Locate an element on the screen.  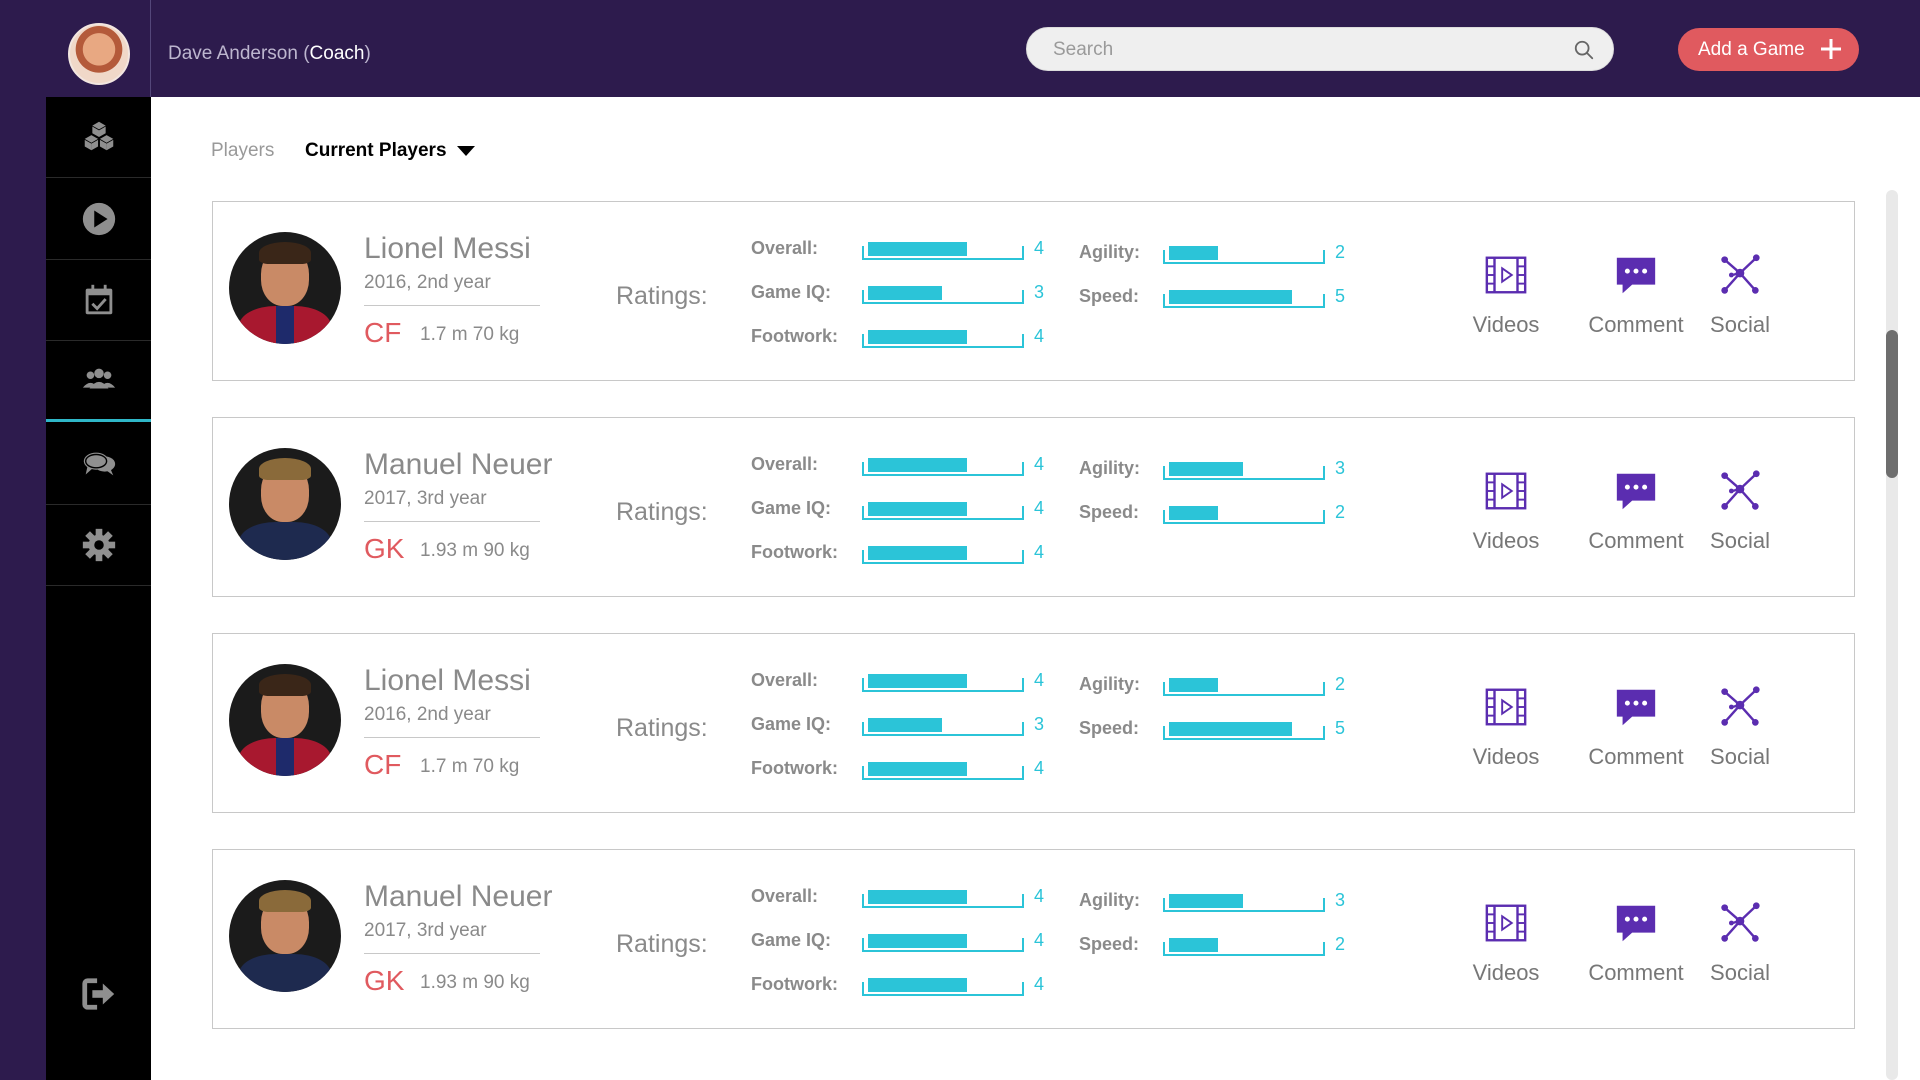
sidebar-item-videos is located at coordinates (98, 219).